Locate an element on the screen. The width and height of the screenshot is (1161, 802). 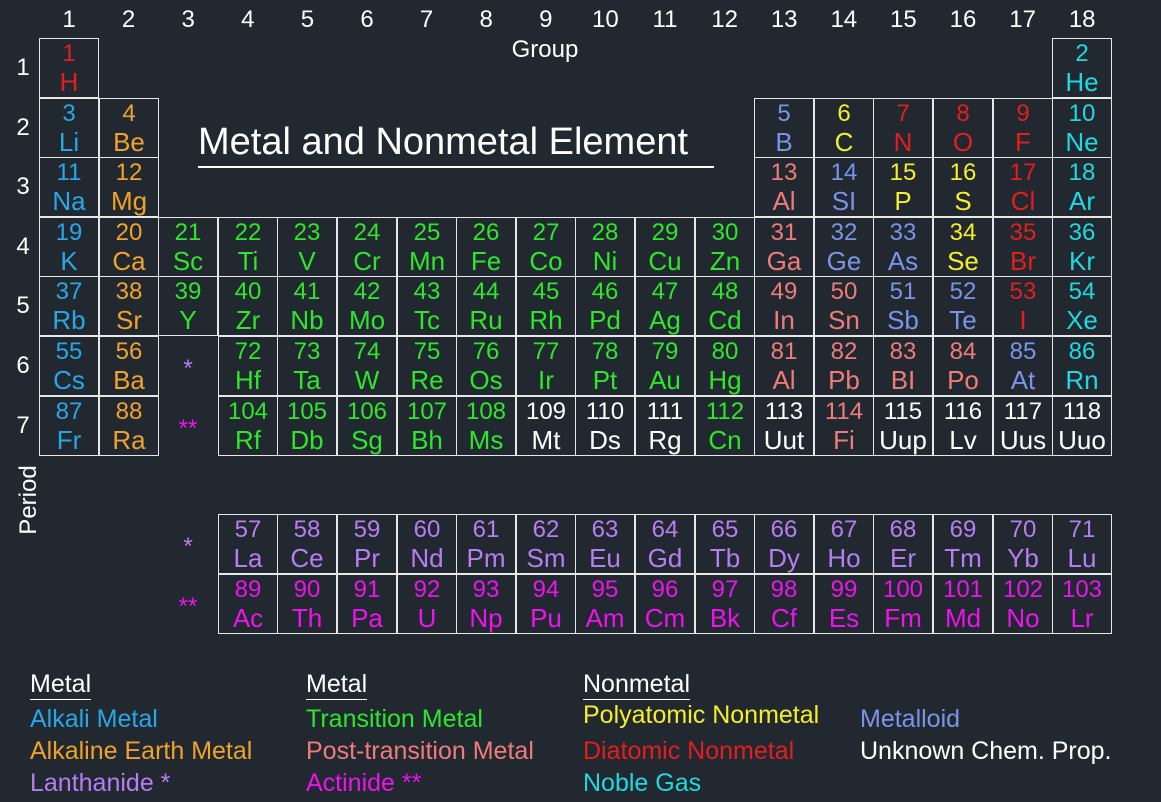
element-symbol: Re is located at coordinates (427, 380).